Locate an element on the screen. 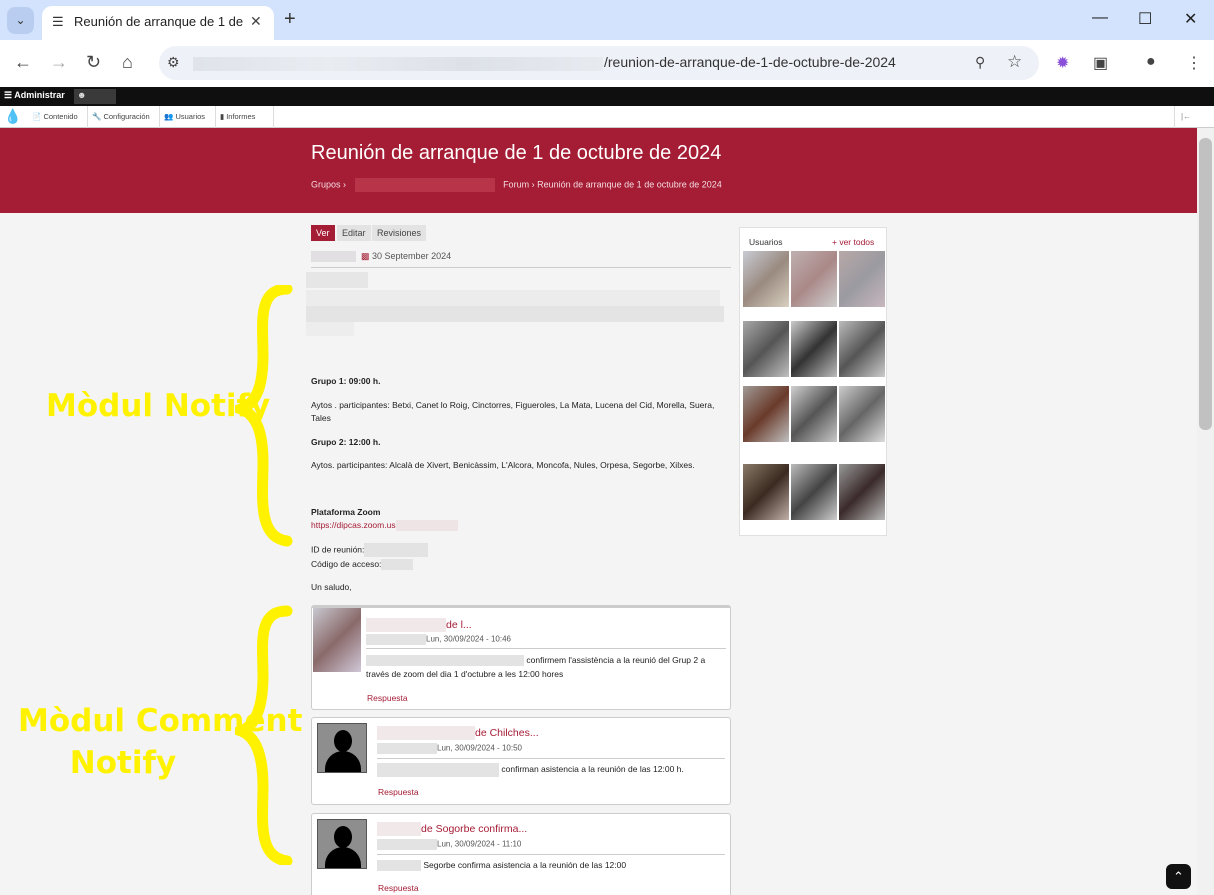 The image size is (1214, 895). author-redacted is located at coordinates (333, 256).